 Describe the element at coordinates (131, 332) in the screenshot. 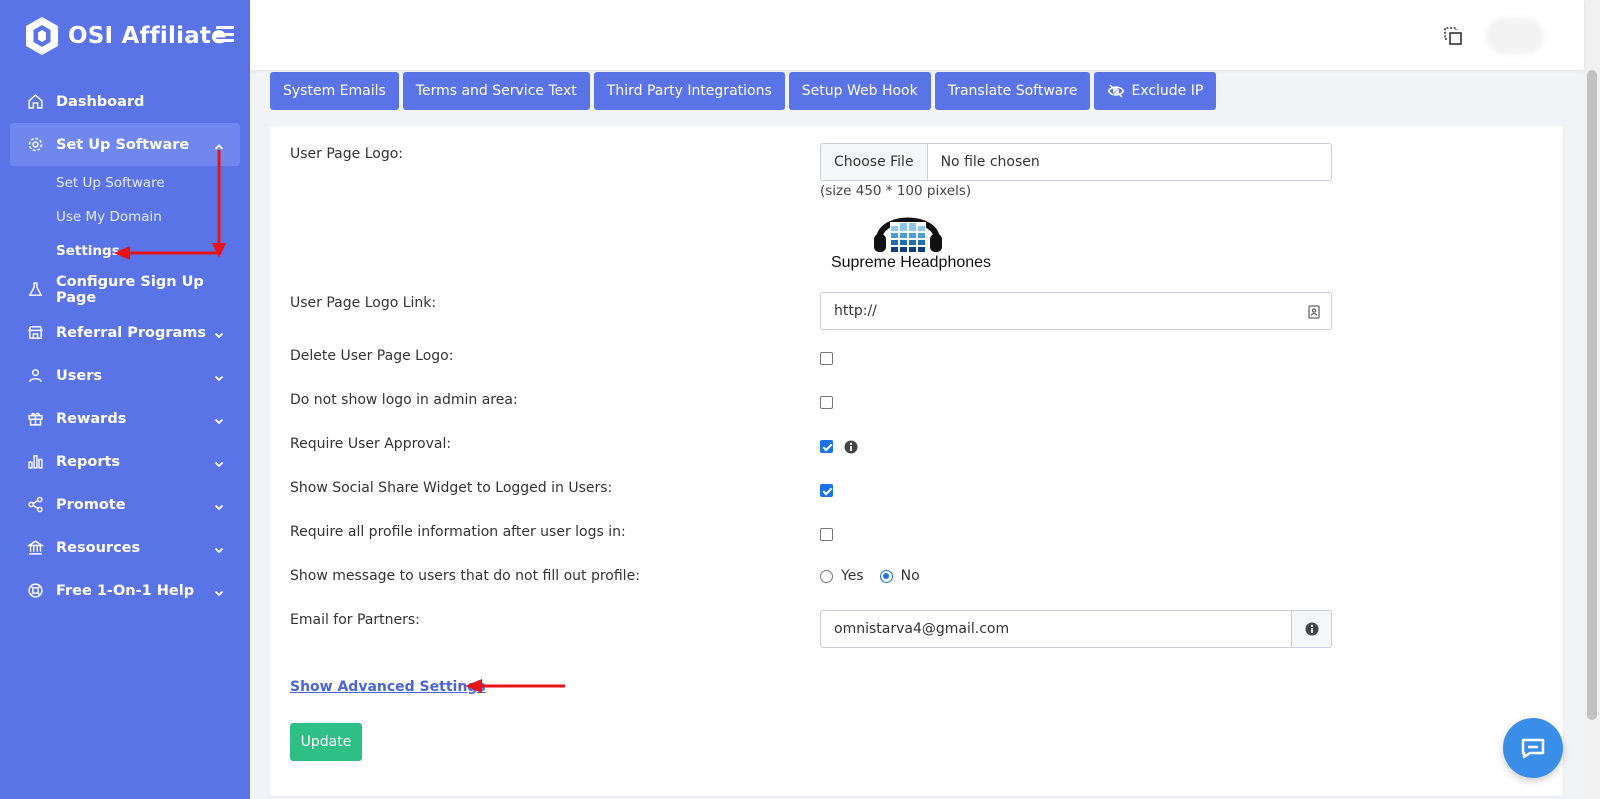

I see `sidebar-item-label: Referral Programs` at that location.